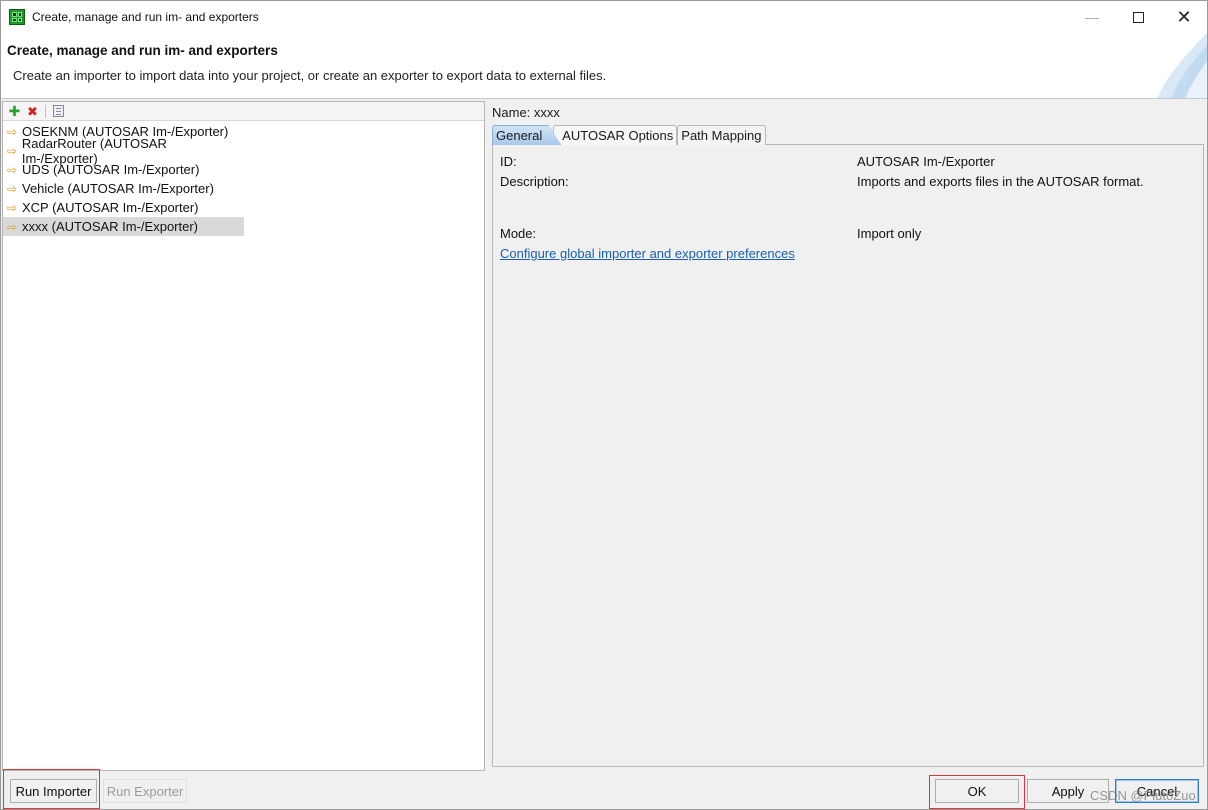 This screenshot has height=810, width=1208. Describe the element at coordinates (1182, 65) in the screenshot. I see `header-banner-graphic` at that location.